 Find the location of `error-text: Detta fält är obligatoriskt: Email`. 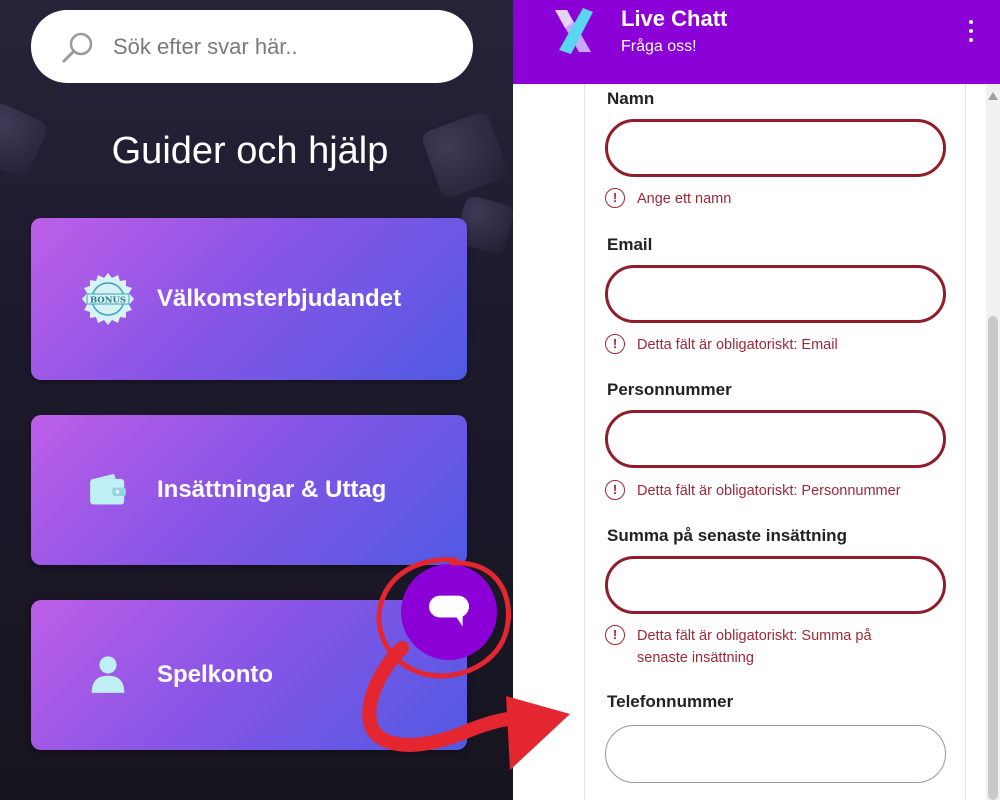

error-text: Detta fält är obligatoriskt: Email is located at coordinates (737, 345).